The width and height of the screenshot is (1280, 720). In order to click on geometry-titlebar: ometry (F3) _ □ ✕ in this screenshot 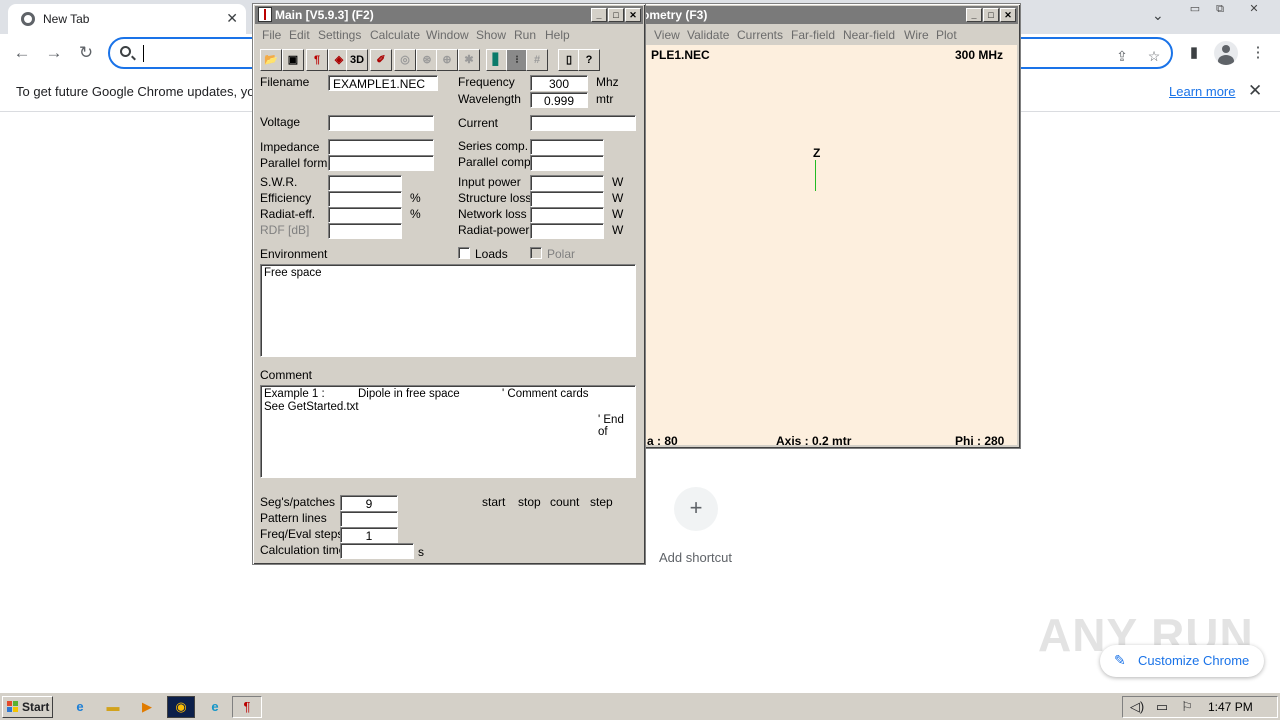, I will do `click(827, 15)`.